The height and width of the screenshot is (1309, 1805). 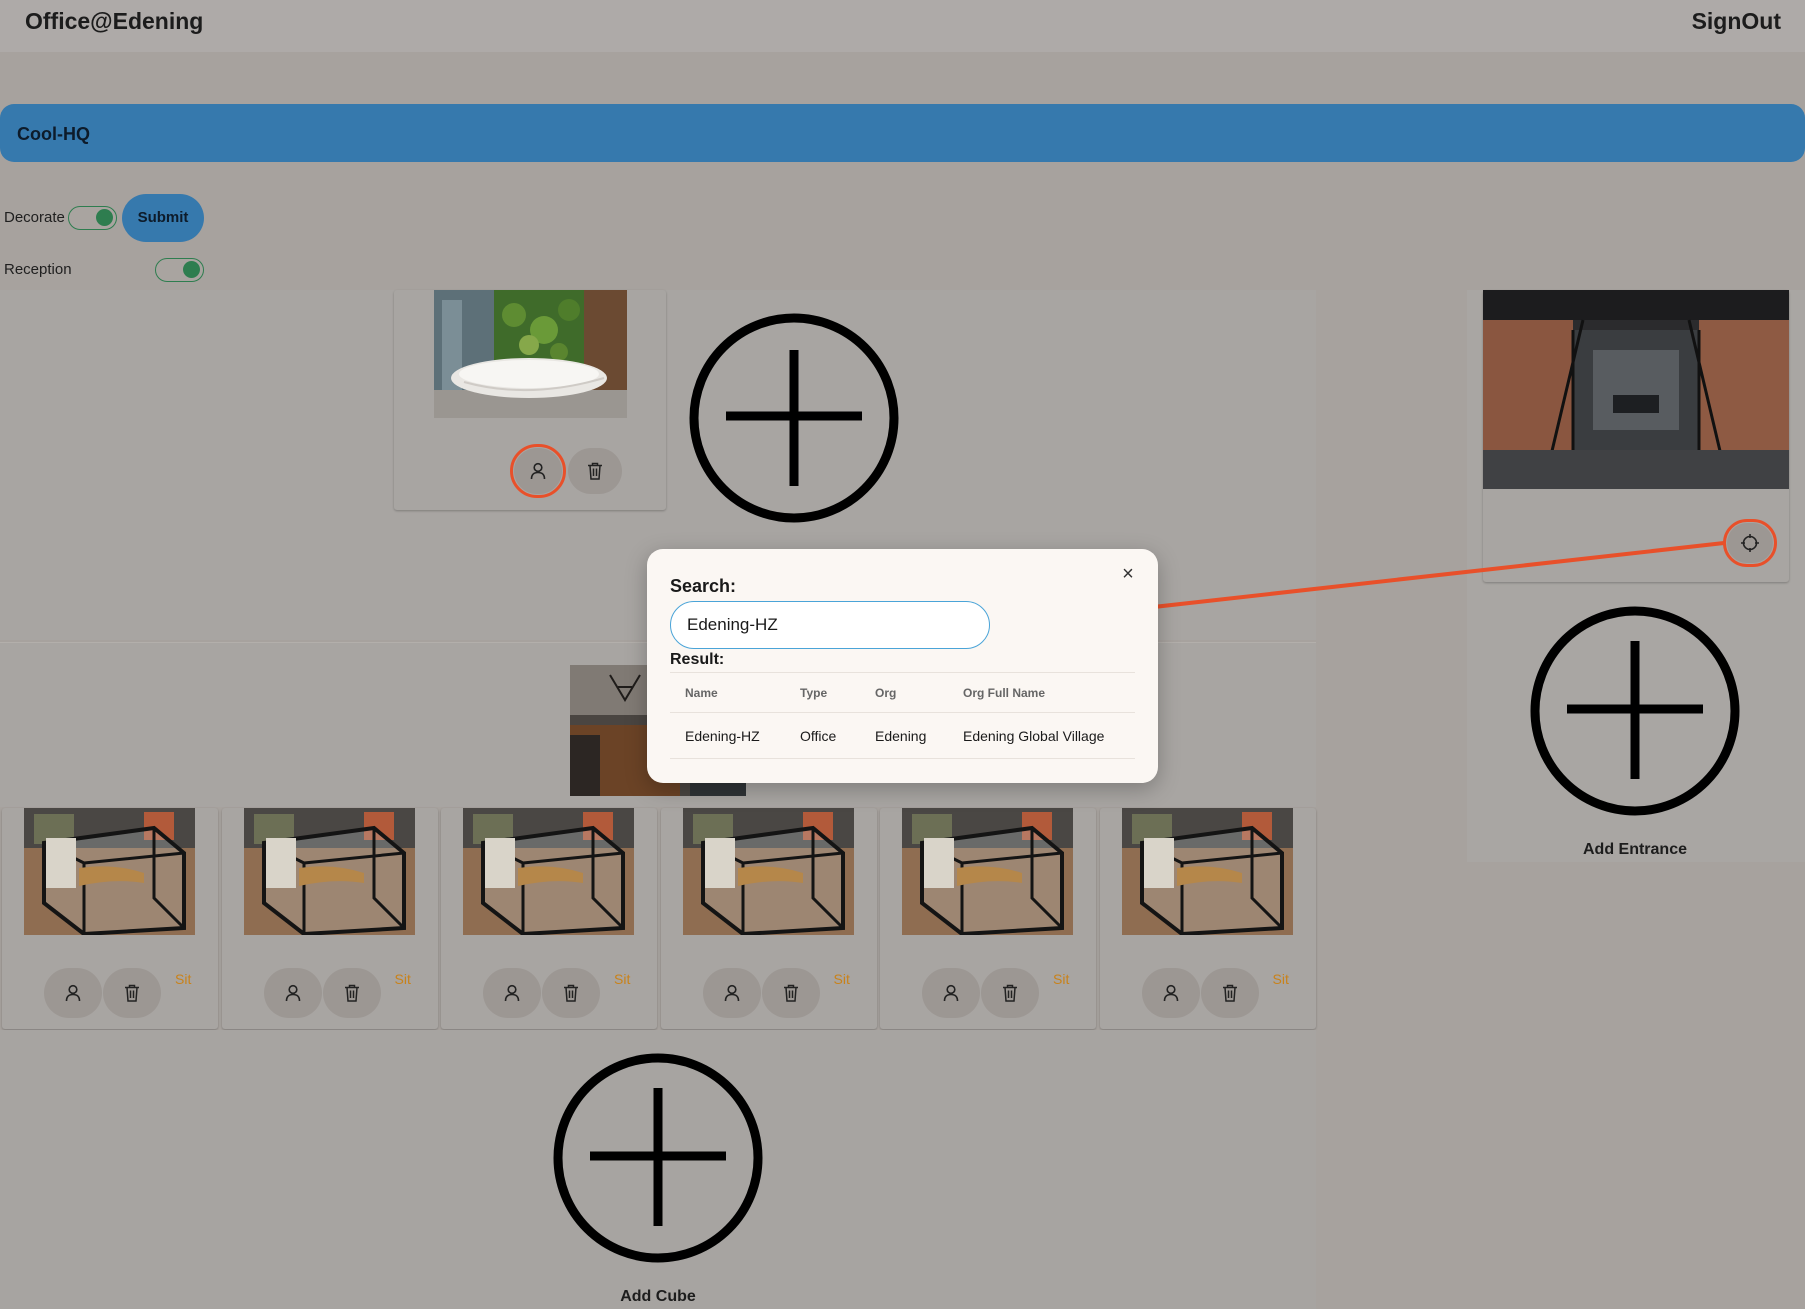 What do you see at coordinates (38, 269) in the screenshot?
I see `reception-label: Reception` at bounding box center [38, 269].